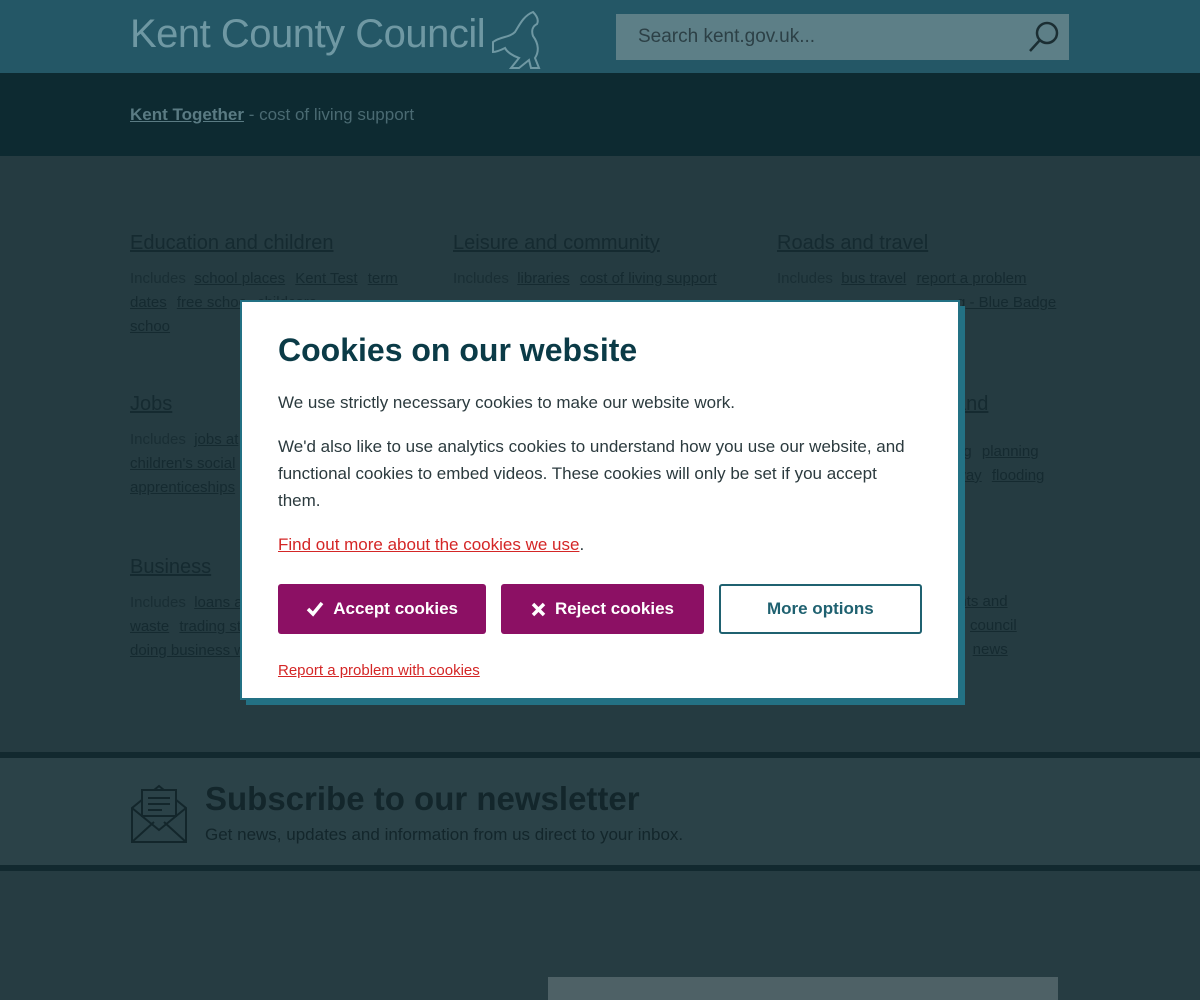 The width and height of the screenshot is (1200, 1000). What do you see at coordinates (516, 39) in the screenshot?
I see `invicta-horse-icon` at bounding box center [516, 39].